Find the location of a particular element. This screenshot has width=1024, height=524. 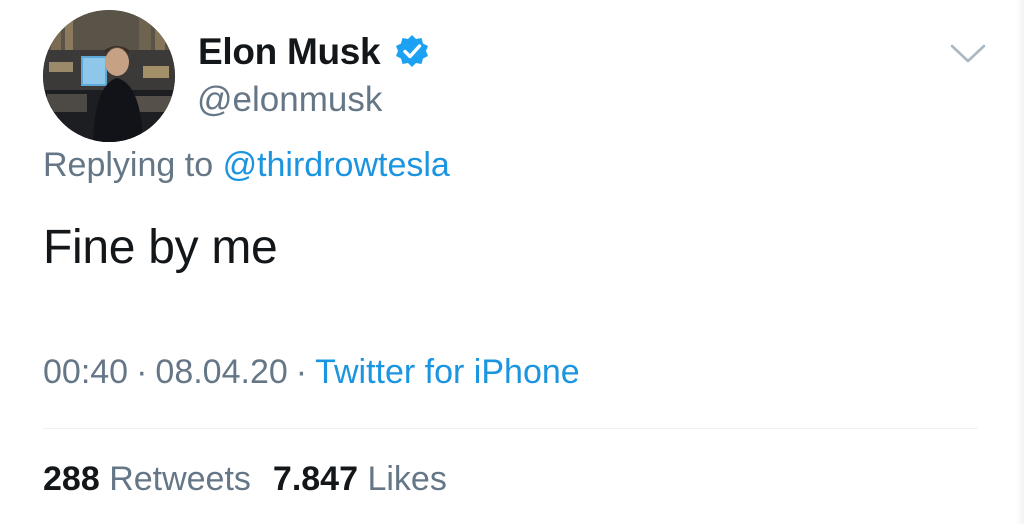

verified-badge-icon is located at coordinates (412, 51).